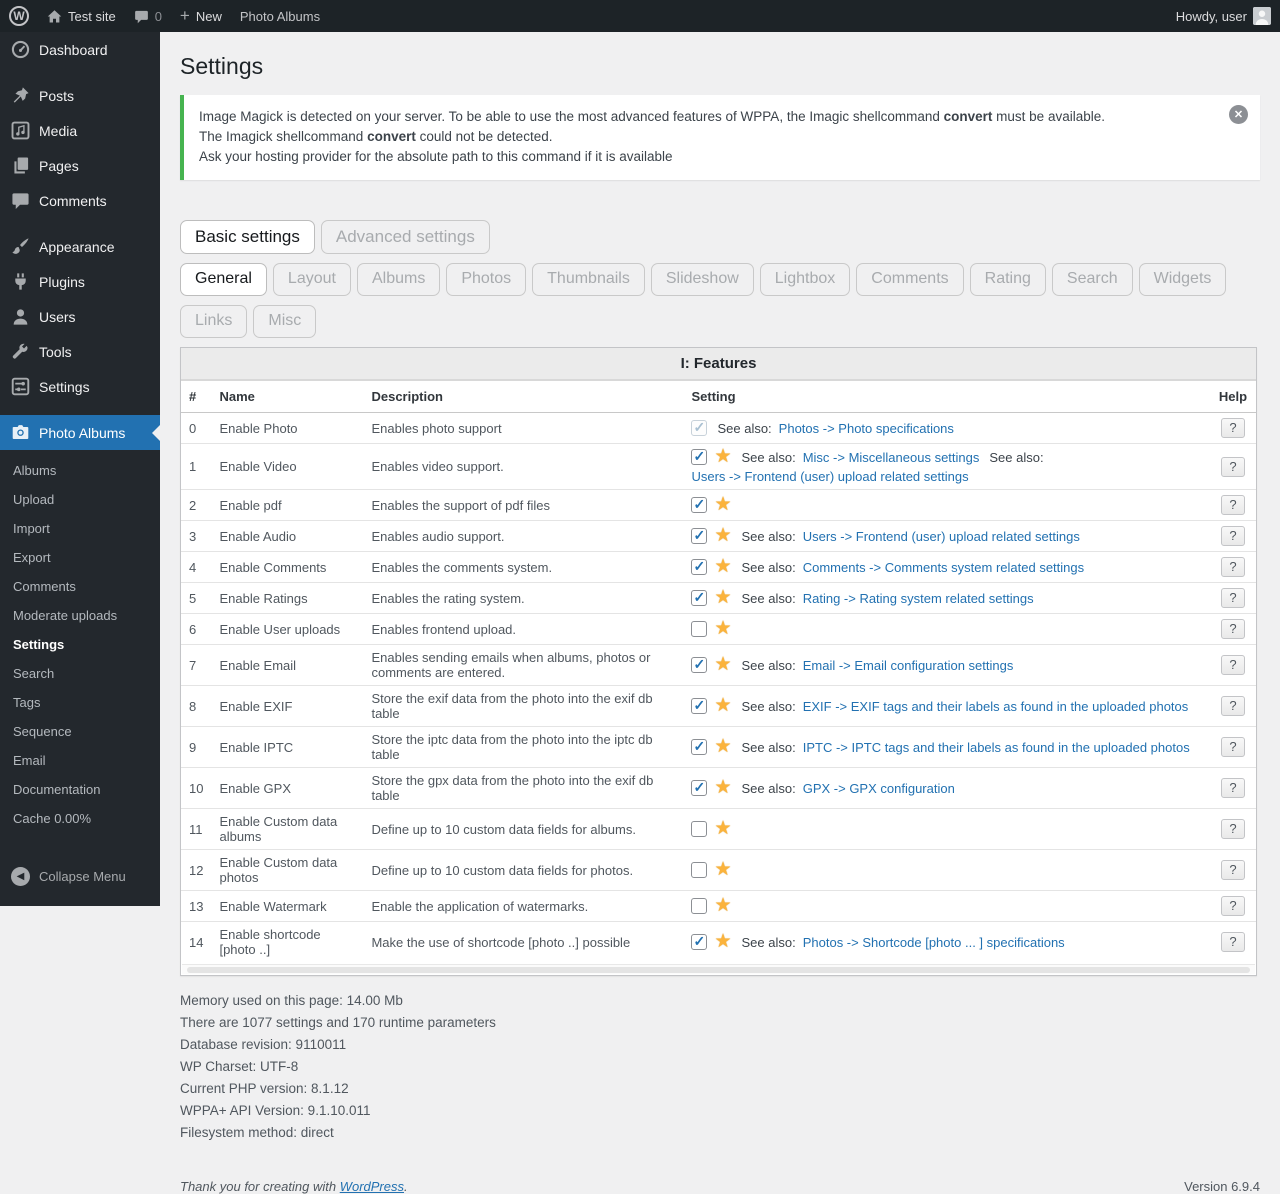  Describe the element at coordinates (866, 428) in the screenshot. I see `see-also-link: Photos -> Photo specifications` at that location.